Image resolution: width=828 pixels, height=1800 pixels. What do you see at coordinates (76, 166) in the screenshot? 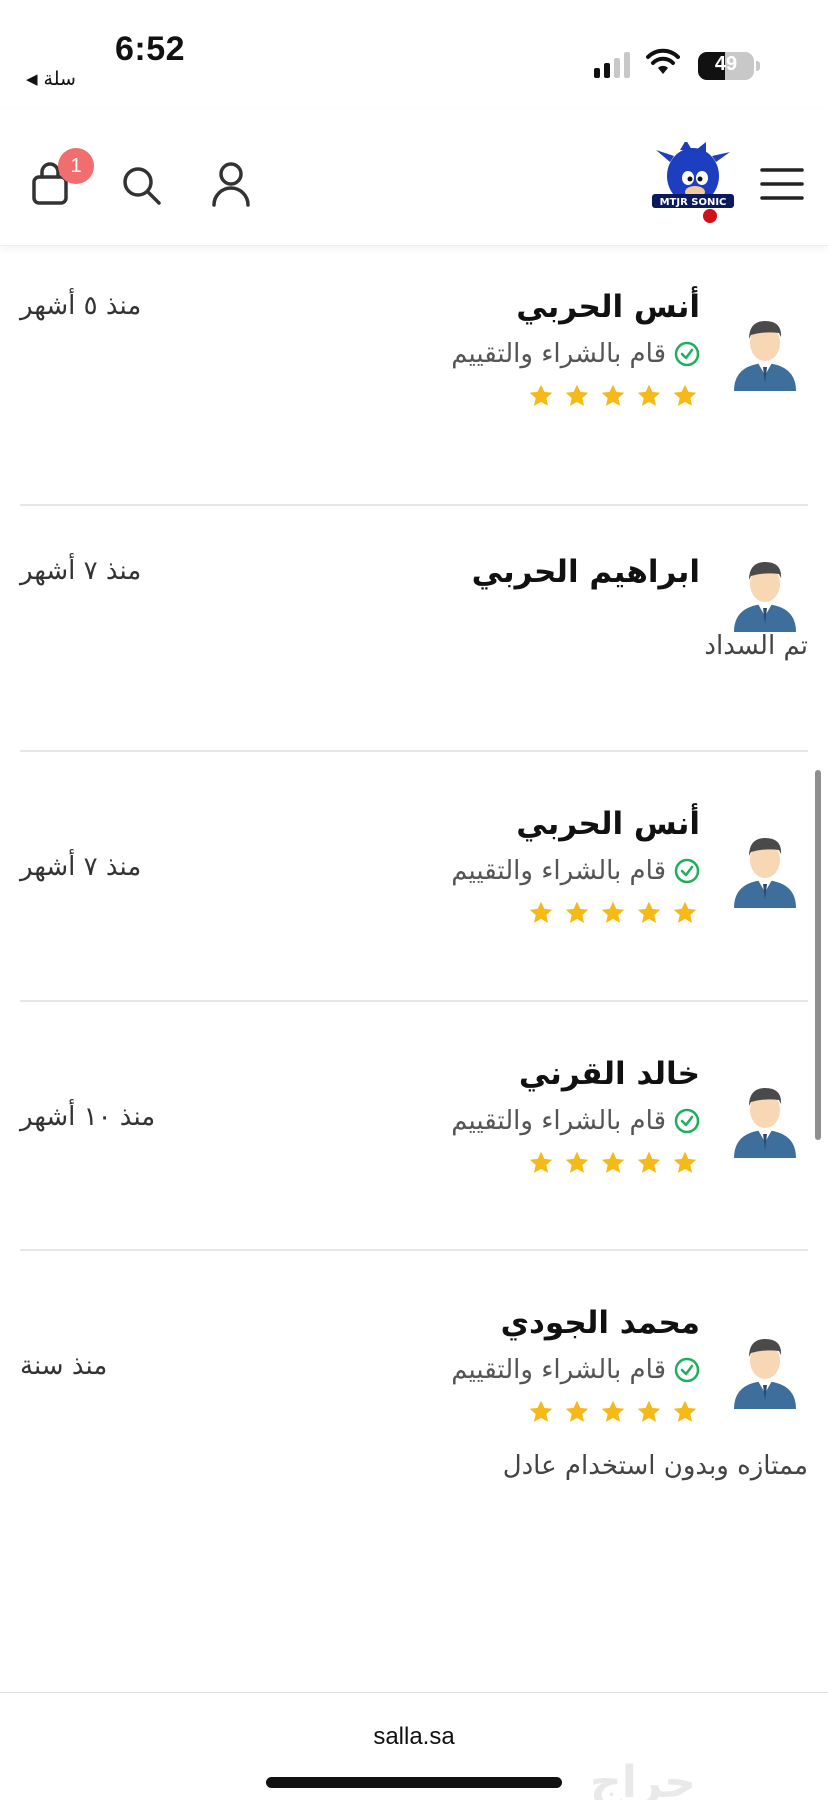
I see `cart-count-badge: 1` at bounding box center [76, 166].